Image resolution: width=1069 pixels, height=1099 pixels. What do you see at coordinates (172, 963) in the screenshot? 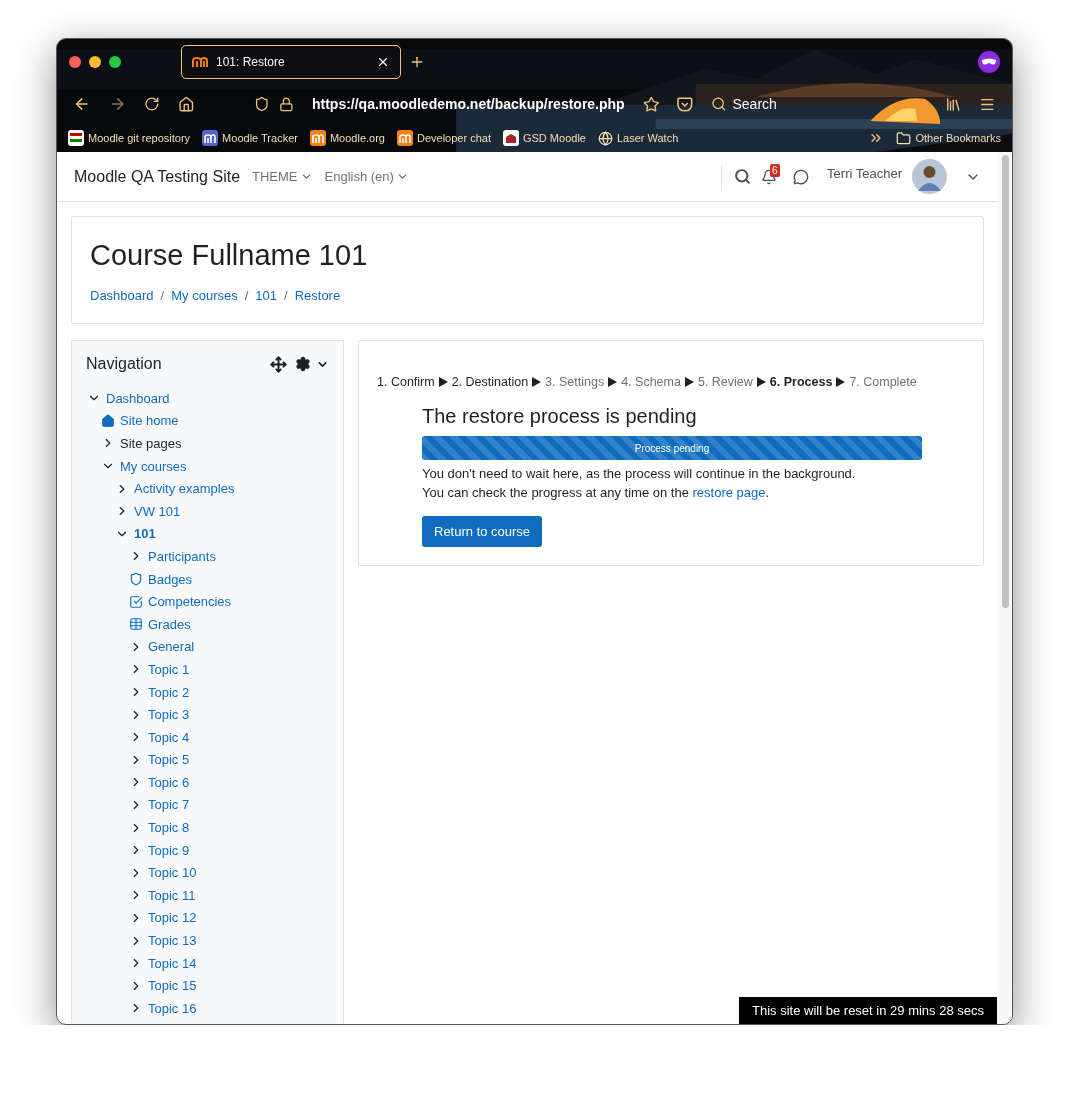
I see `nav-link: Topic 14` at bounding box center [172, 963].